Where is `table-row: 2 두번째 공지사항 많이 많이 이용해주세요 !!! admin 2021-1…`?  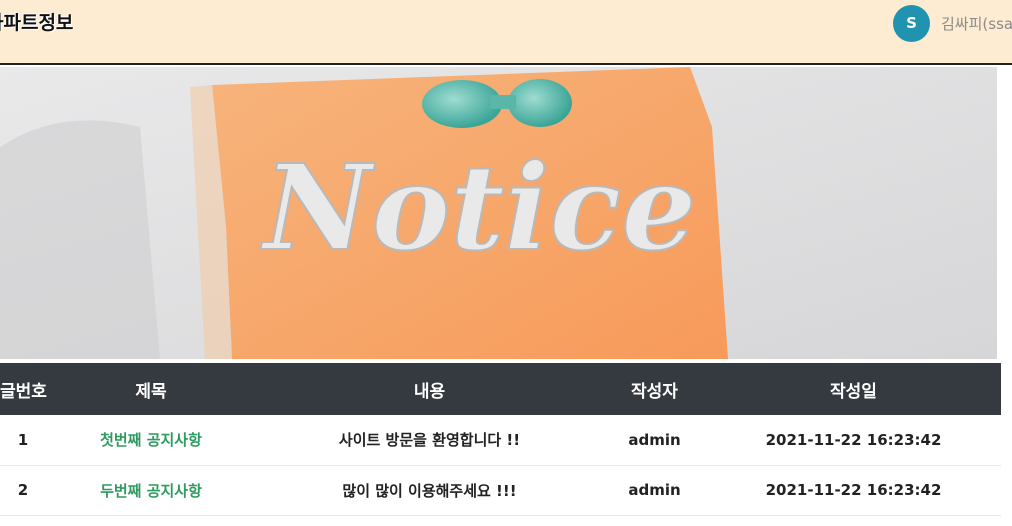
table-row: 2 두번째 공지사항 많이 많이 이용해주세요 !!! admin 2021-1… is located at coordinates (500, 490).